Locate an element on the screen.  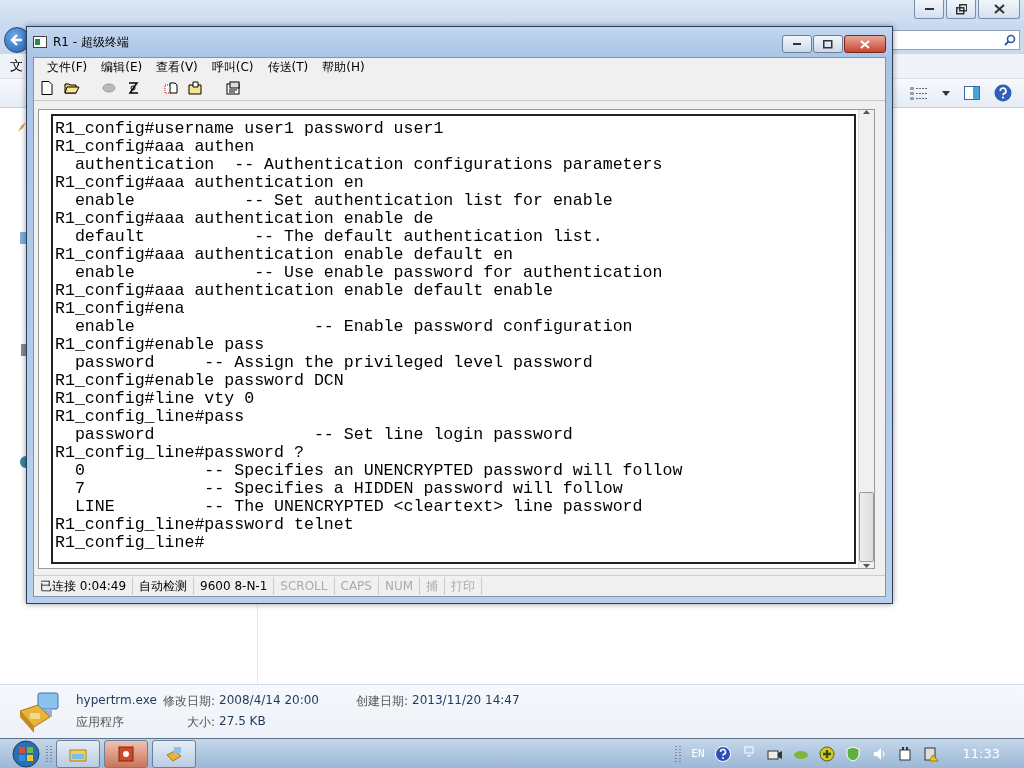
receive-file-icon is located at coordinates (196, 88).